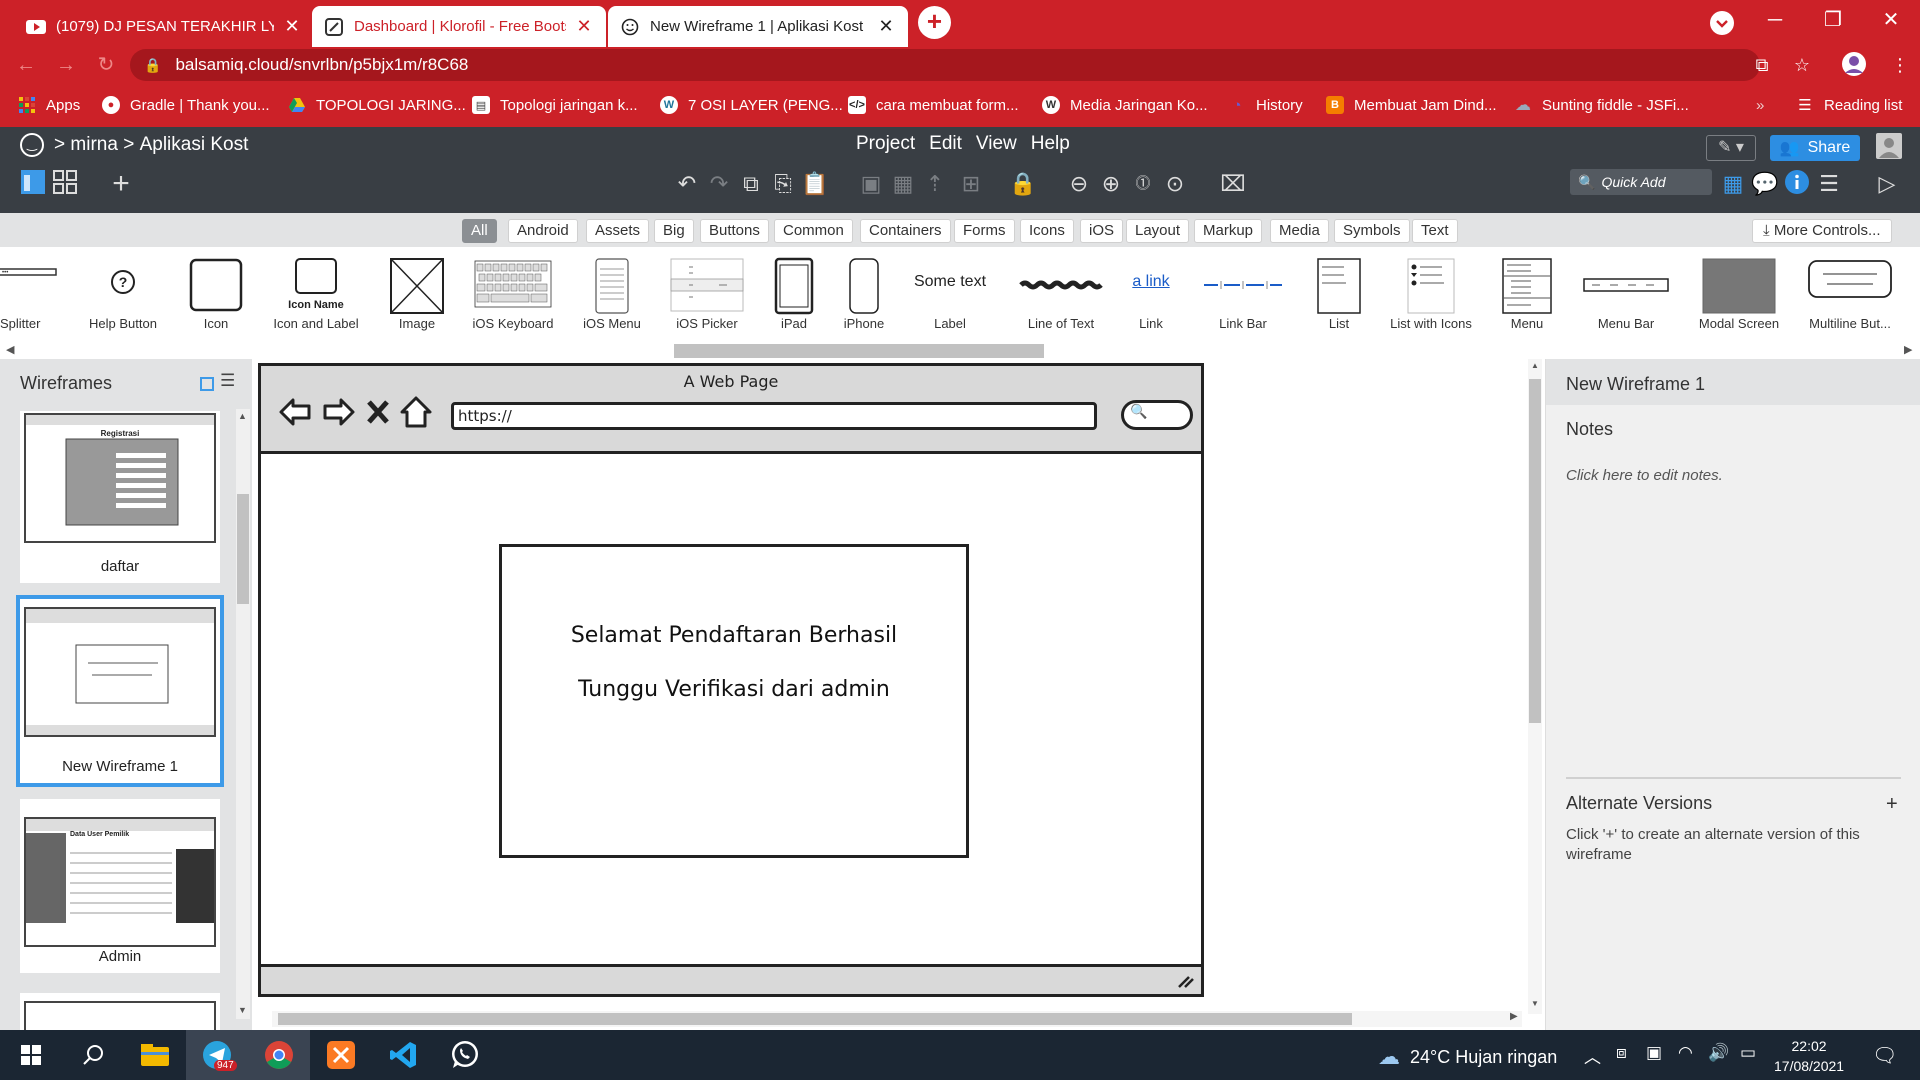 The height and width of the screenshot is (1080, 1920). Describe the element at coordinates (1900, 65) in the screenshot. I see `chrome-menu-icon: ⋮` at that location.